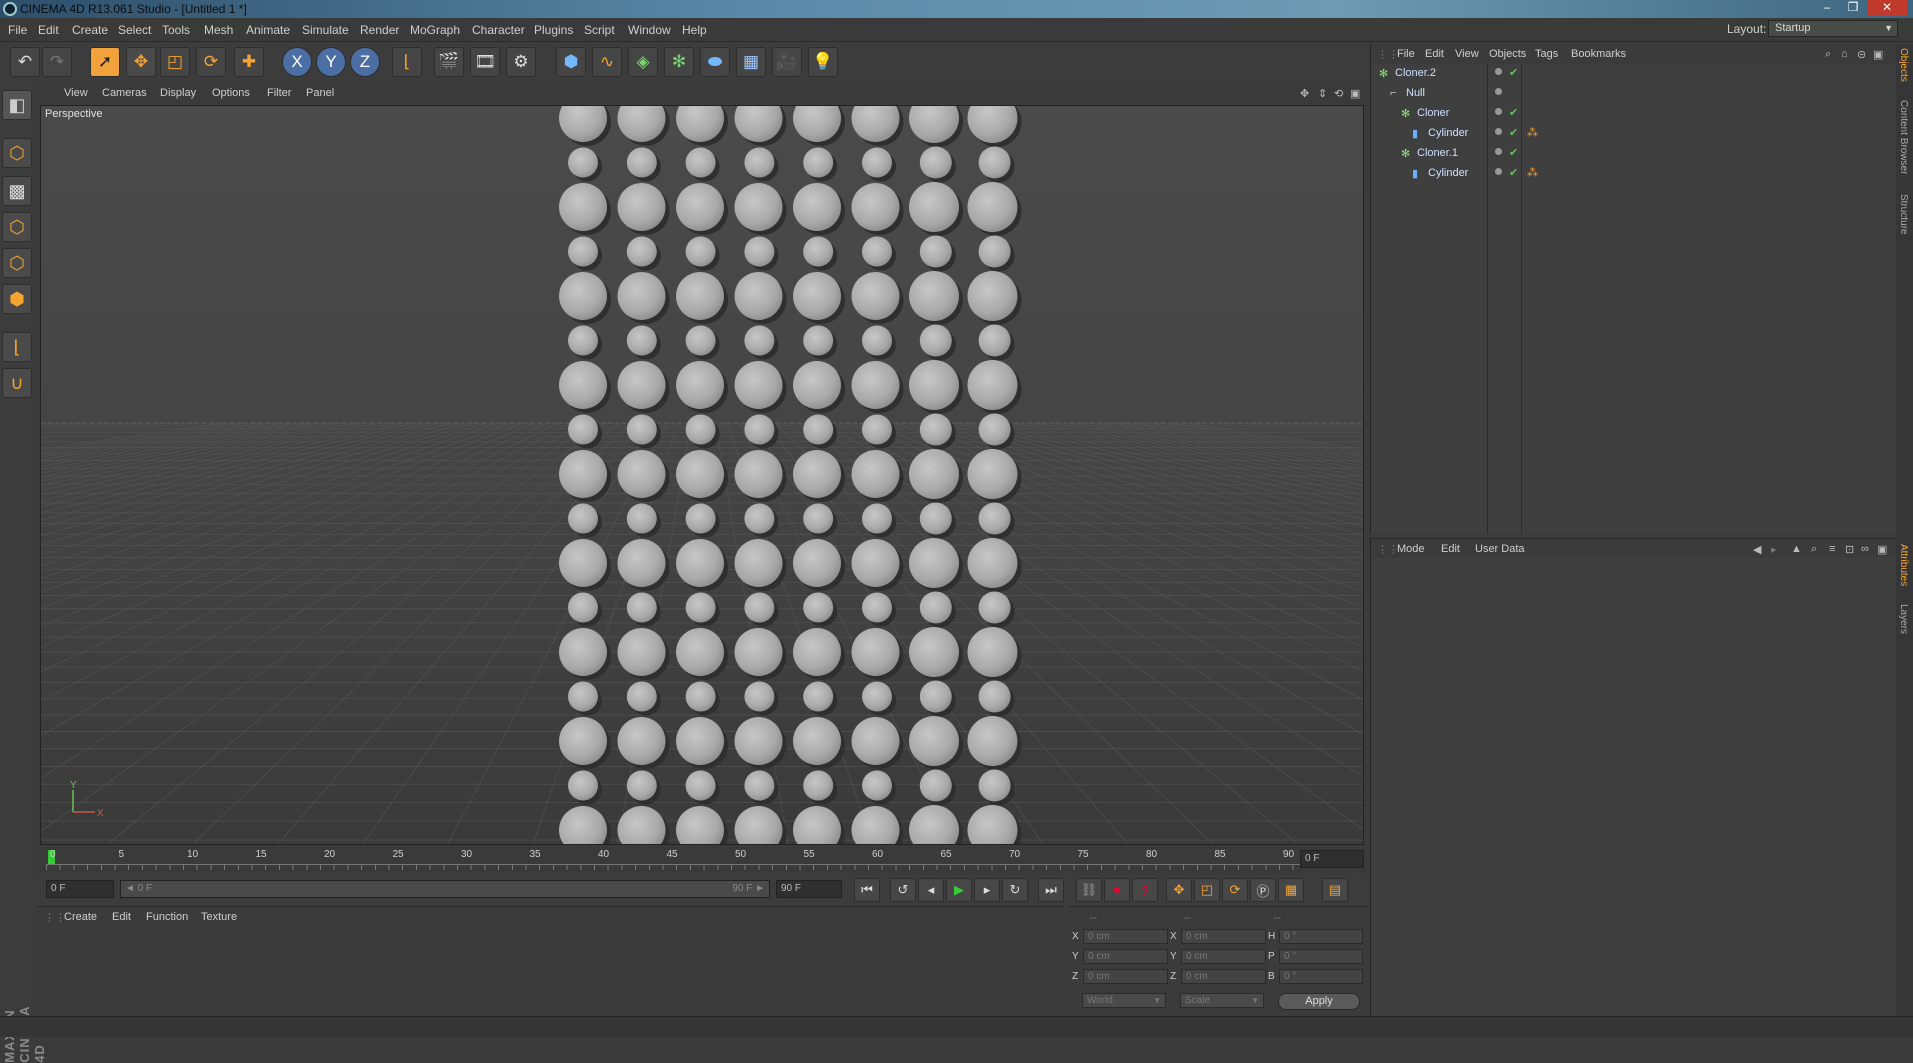 Image resolution: width=1913 pixels, height=1063 pixels. What do you see at coordinates (1865, 549) in the screenshot?
I see `link-icon: ∞` at bounding box center [1865, 549].